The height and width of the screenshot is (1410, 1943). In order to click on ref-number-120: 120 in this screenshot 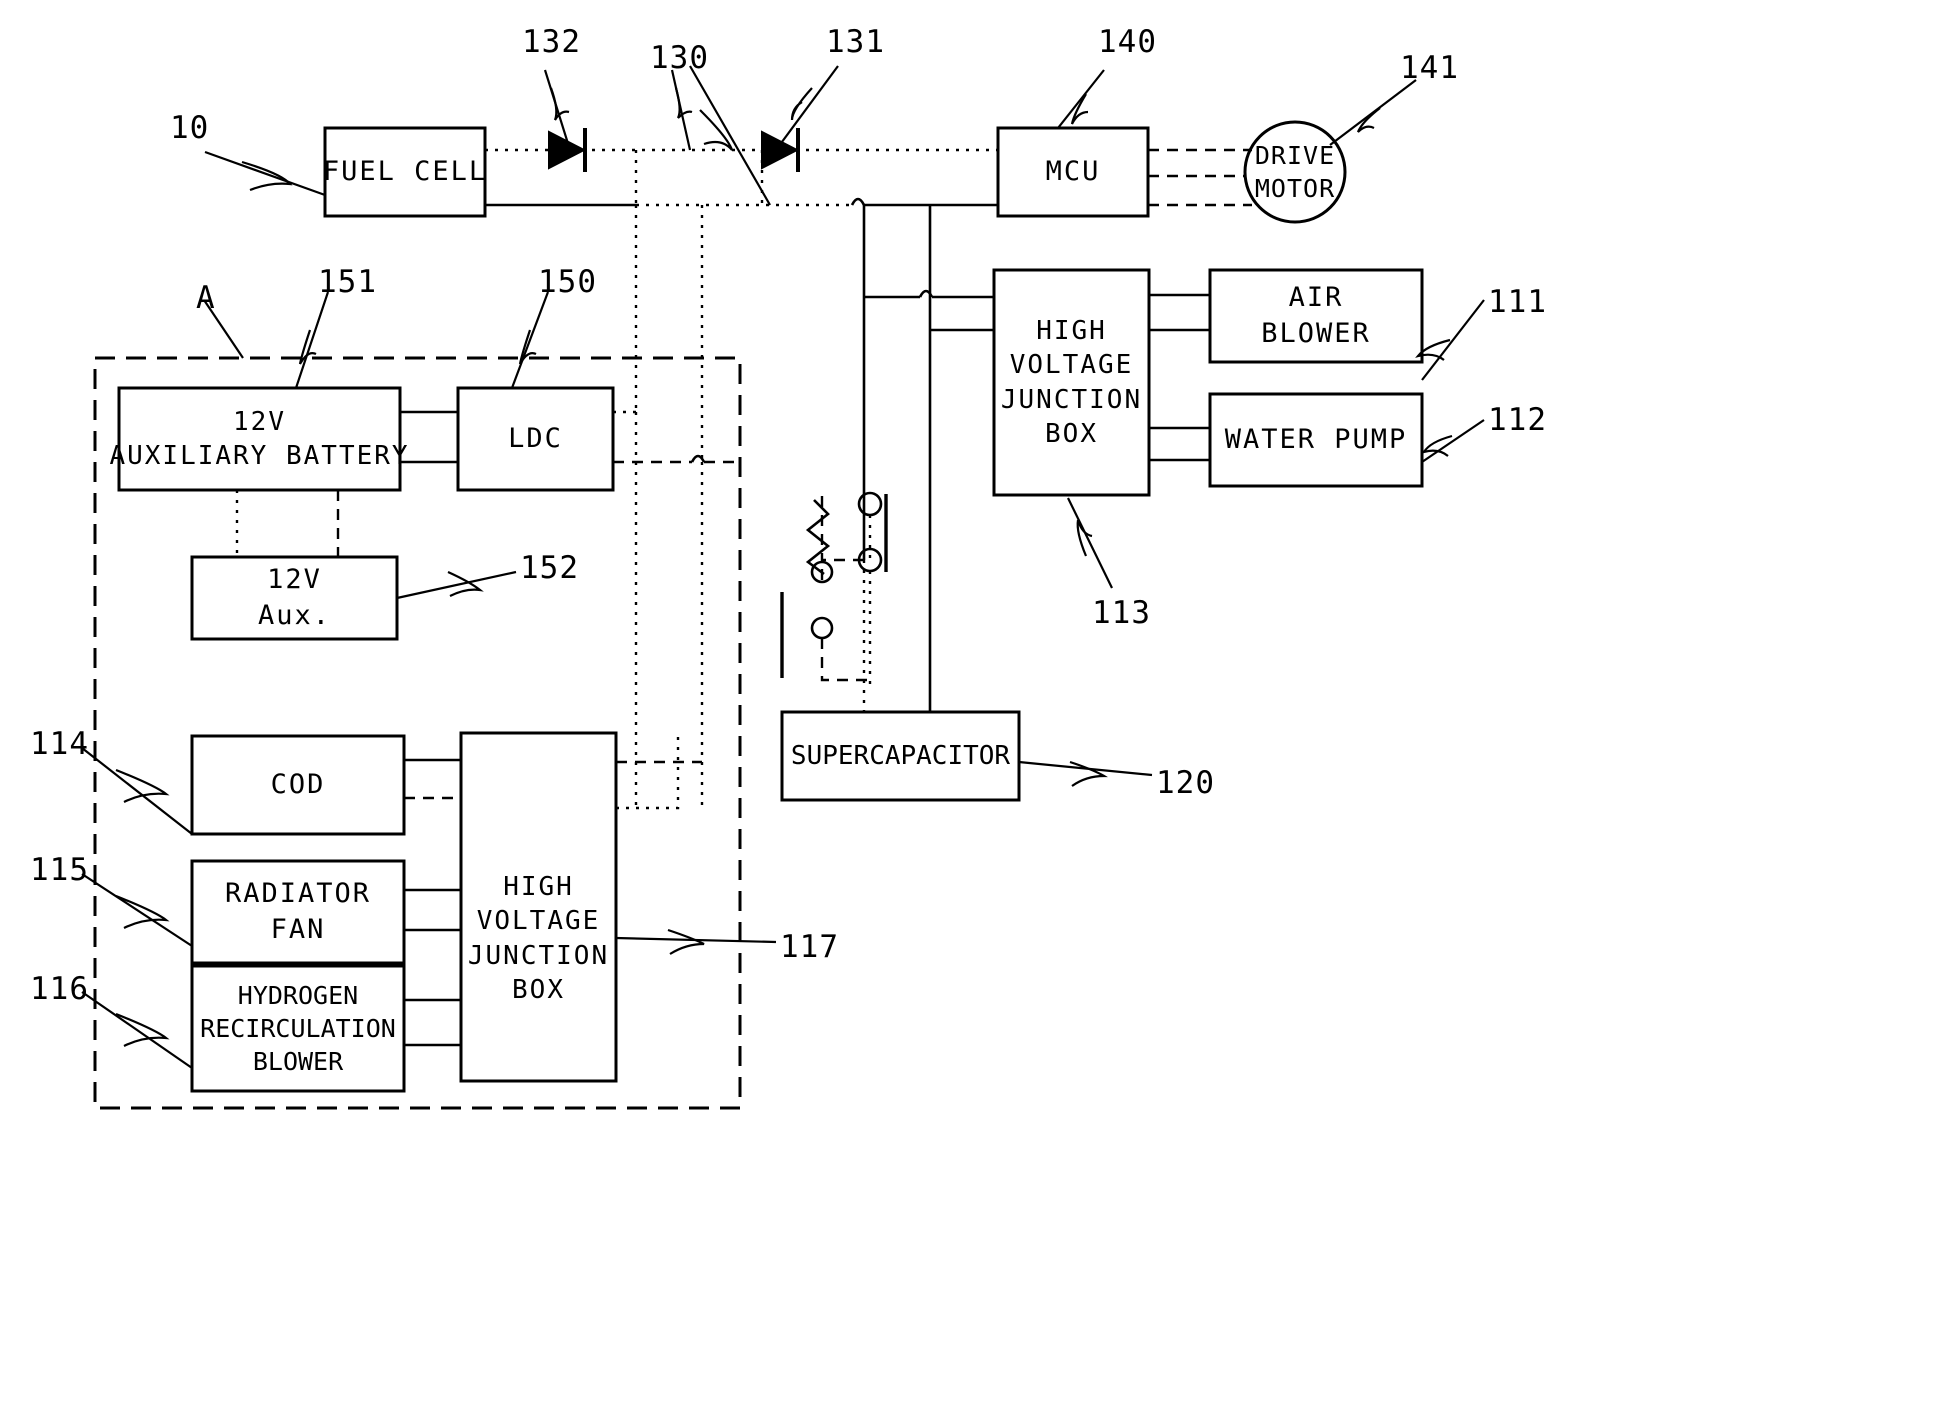, I will do `click(1185, 783)`.